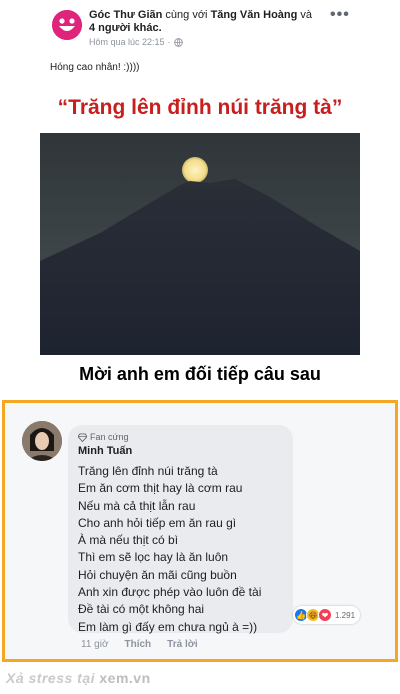  Describe the element at coordinates (340, 15) in the screenshot. I see `more-options-icon: •••` at that location.